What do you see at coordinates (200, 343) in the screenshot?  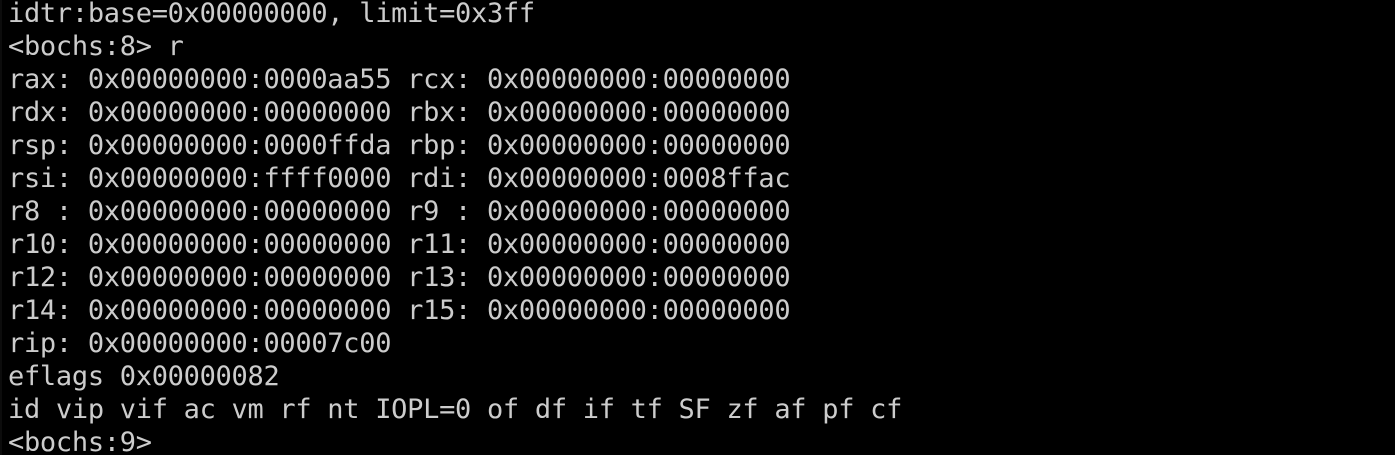 I see `register-line-rip: rip: 0x00000000:00007c00` at bounding box center [200, 343].